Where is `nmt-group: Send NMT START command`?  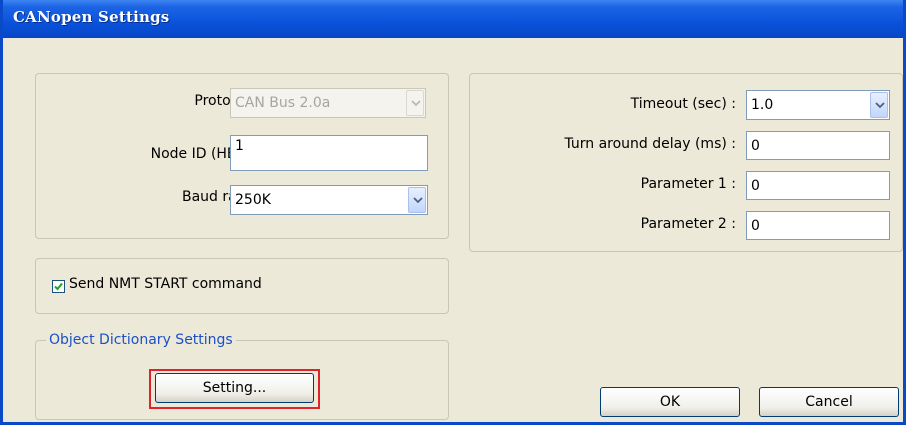 nmt-group: Send NMT START command is located at coordinates (242, 286).